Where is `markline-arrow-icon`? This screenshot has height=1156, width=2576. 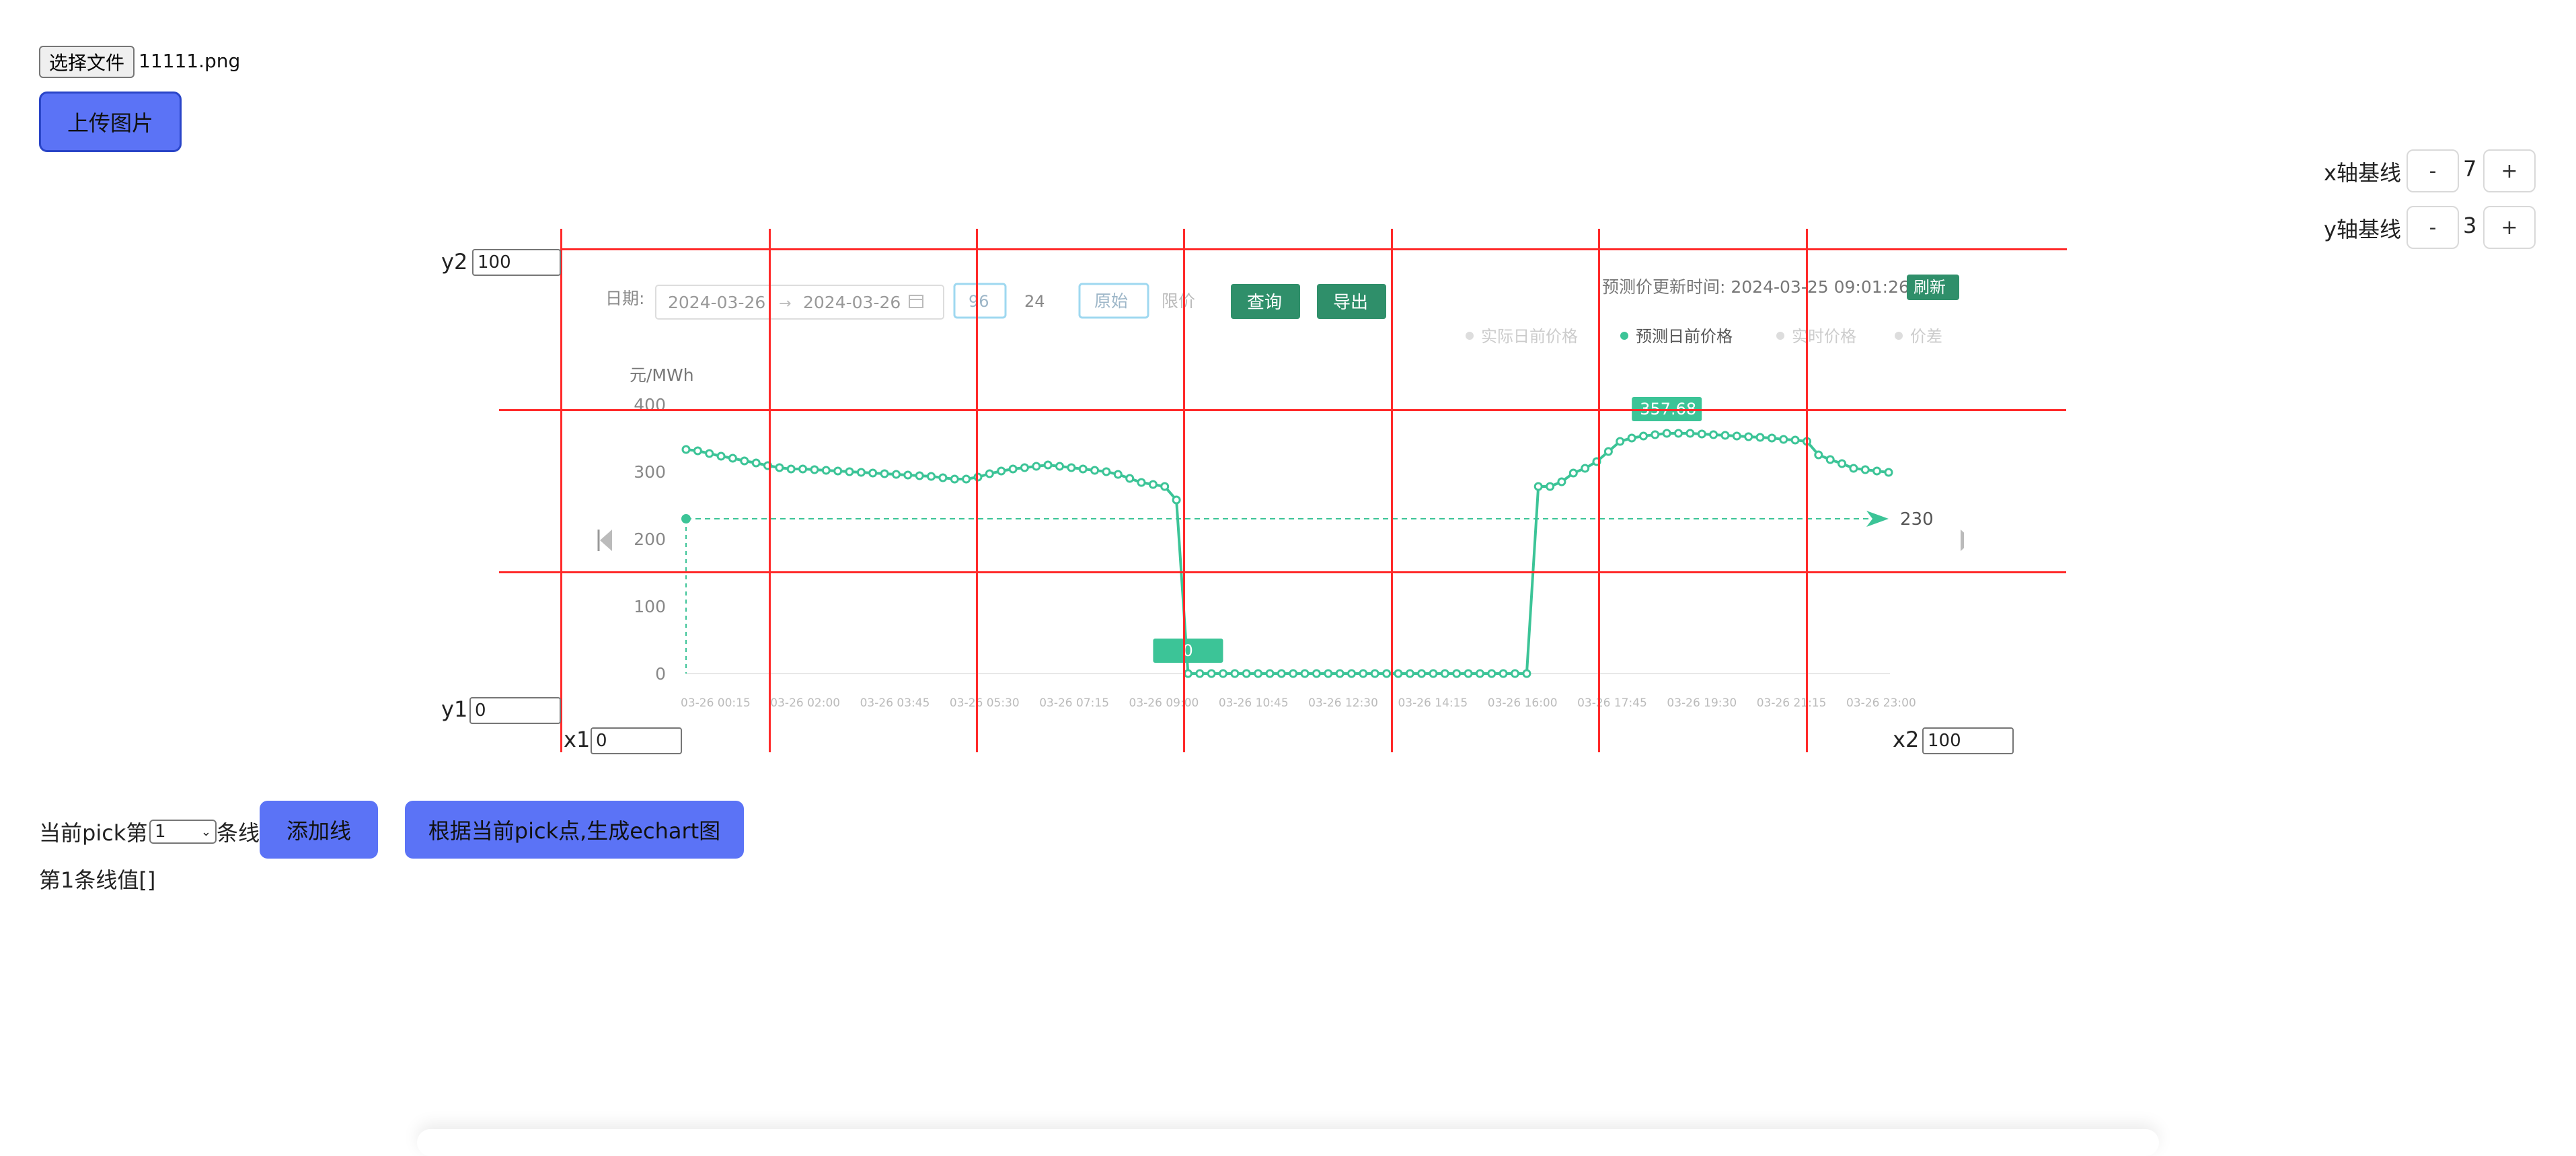 markline-arrow-icon is located at coordinates (1877, 519).